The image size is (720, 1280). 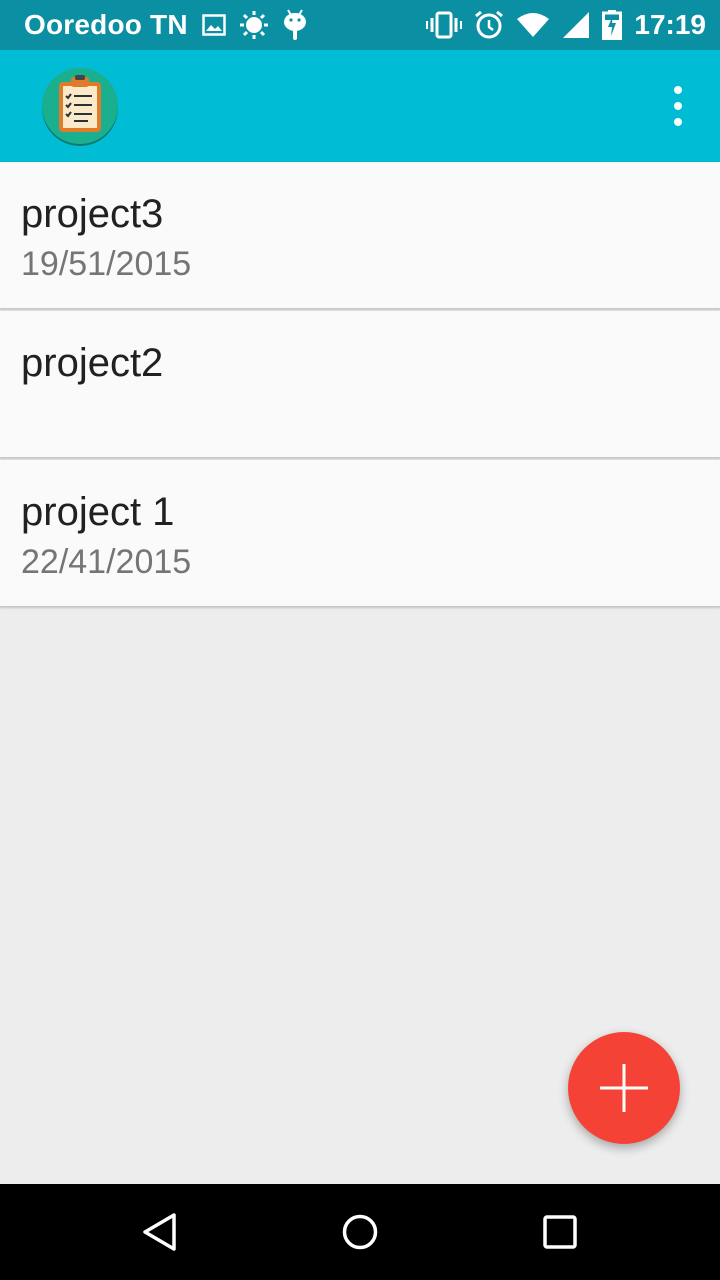 I want to click on list-item: project2, so click(x=360, y=384).